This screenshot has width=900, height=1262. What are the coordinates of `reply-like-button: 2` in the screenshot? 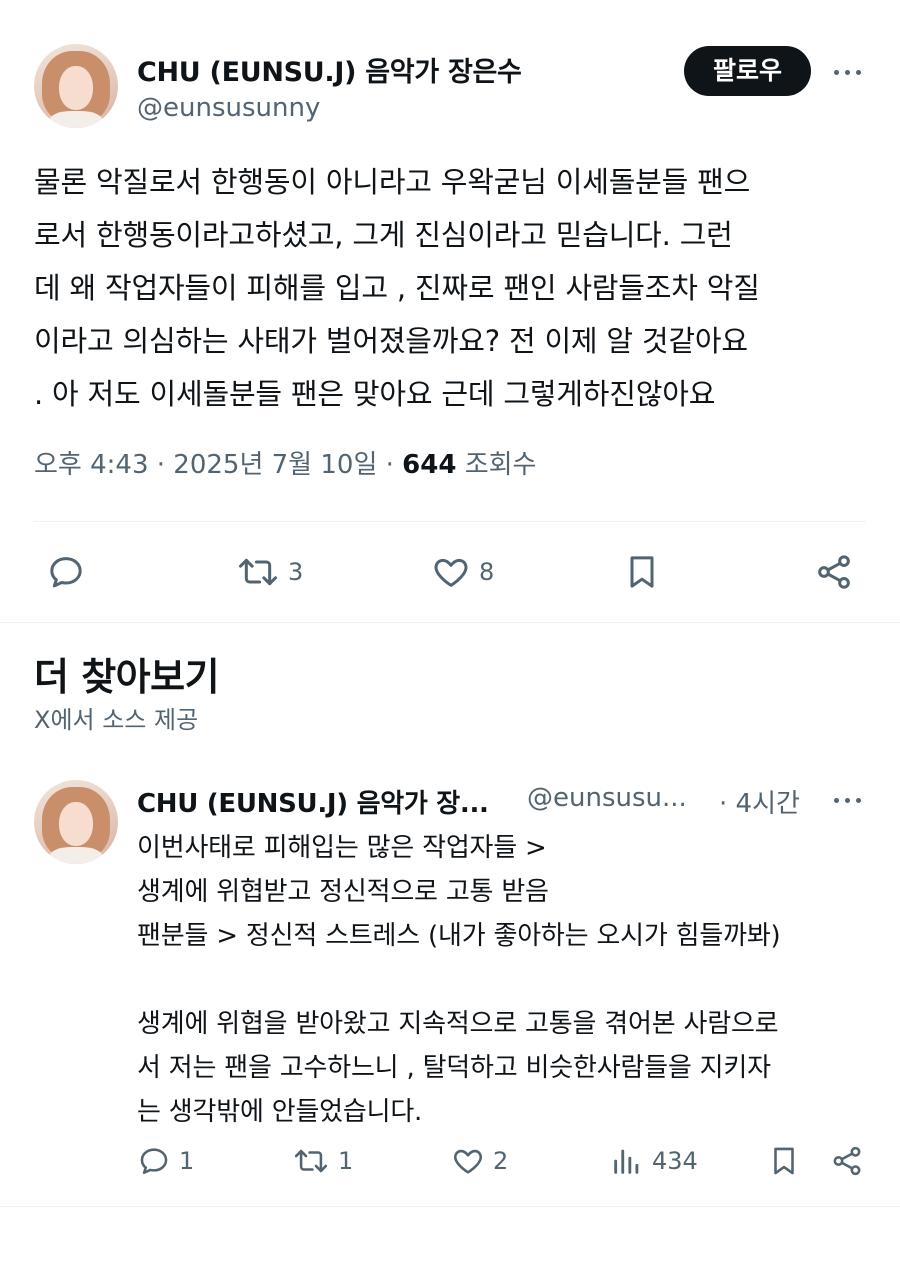 It's located at (479, 1161).